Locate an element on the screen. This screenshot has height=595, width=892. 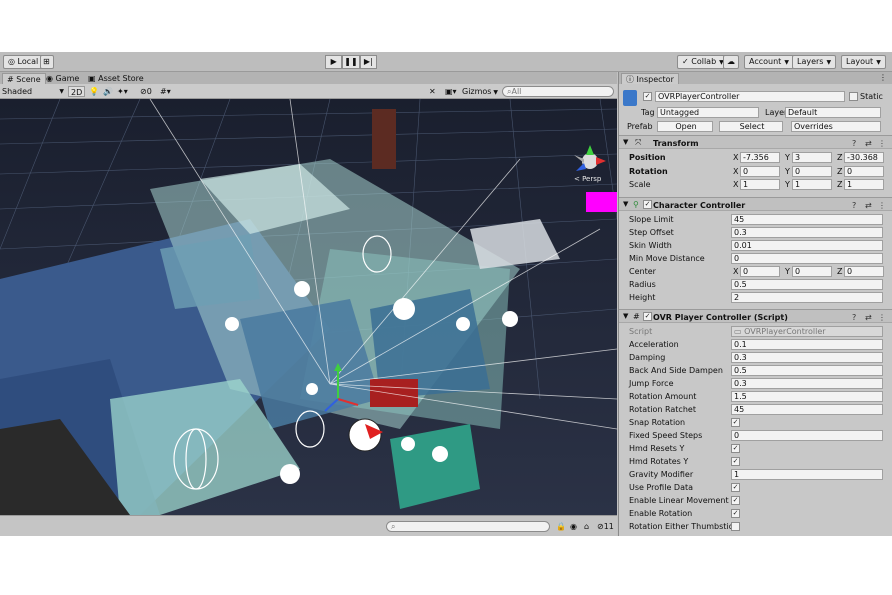
rotation-either-thumbstick-checkbox is located at coordinates (735, 526).